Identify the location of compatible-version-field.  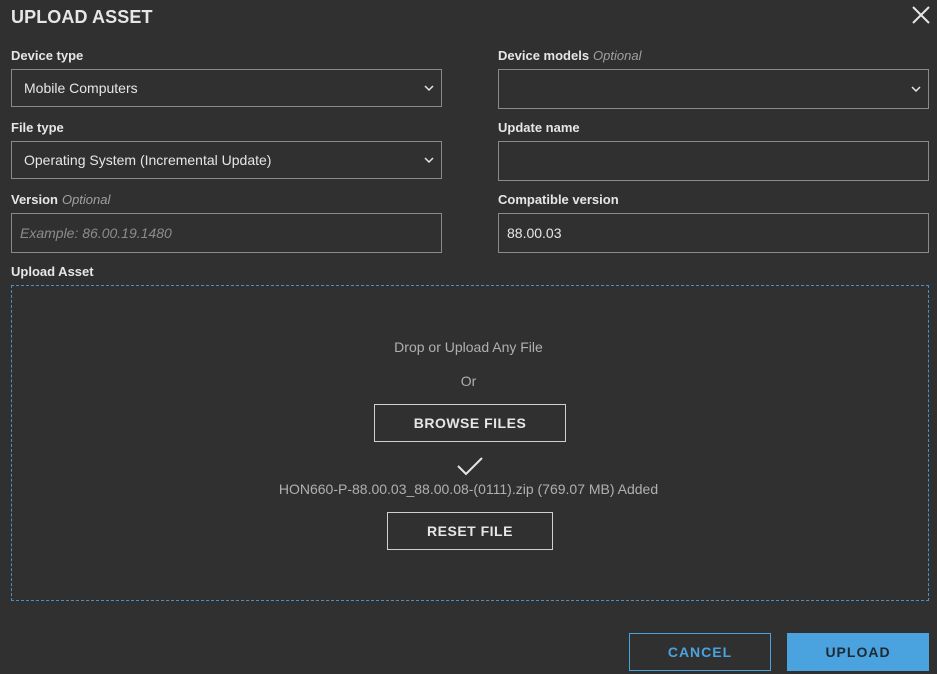
(713, 233).